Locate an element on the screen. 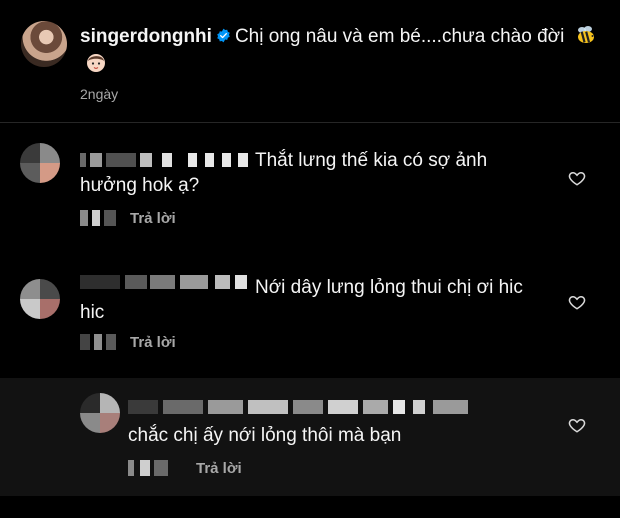  pixelated-username is located at coordinates (303, 407).